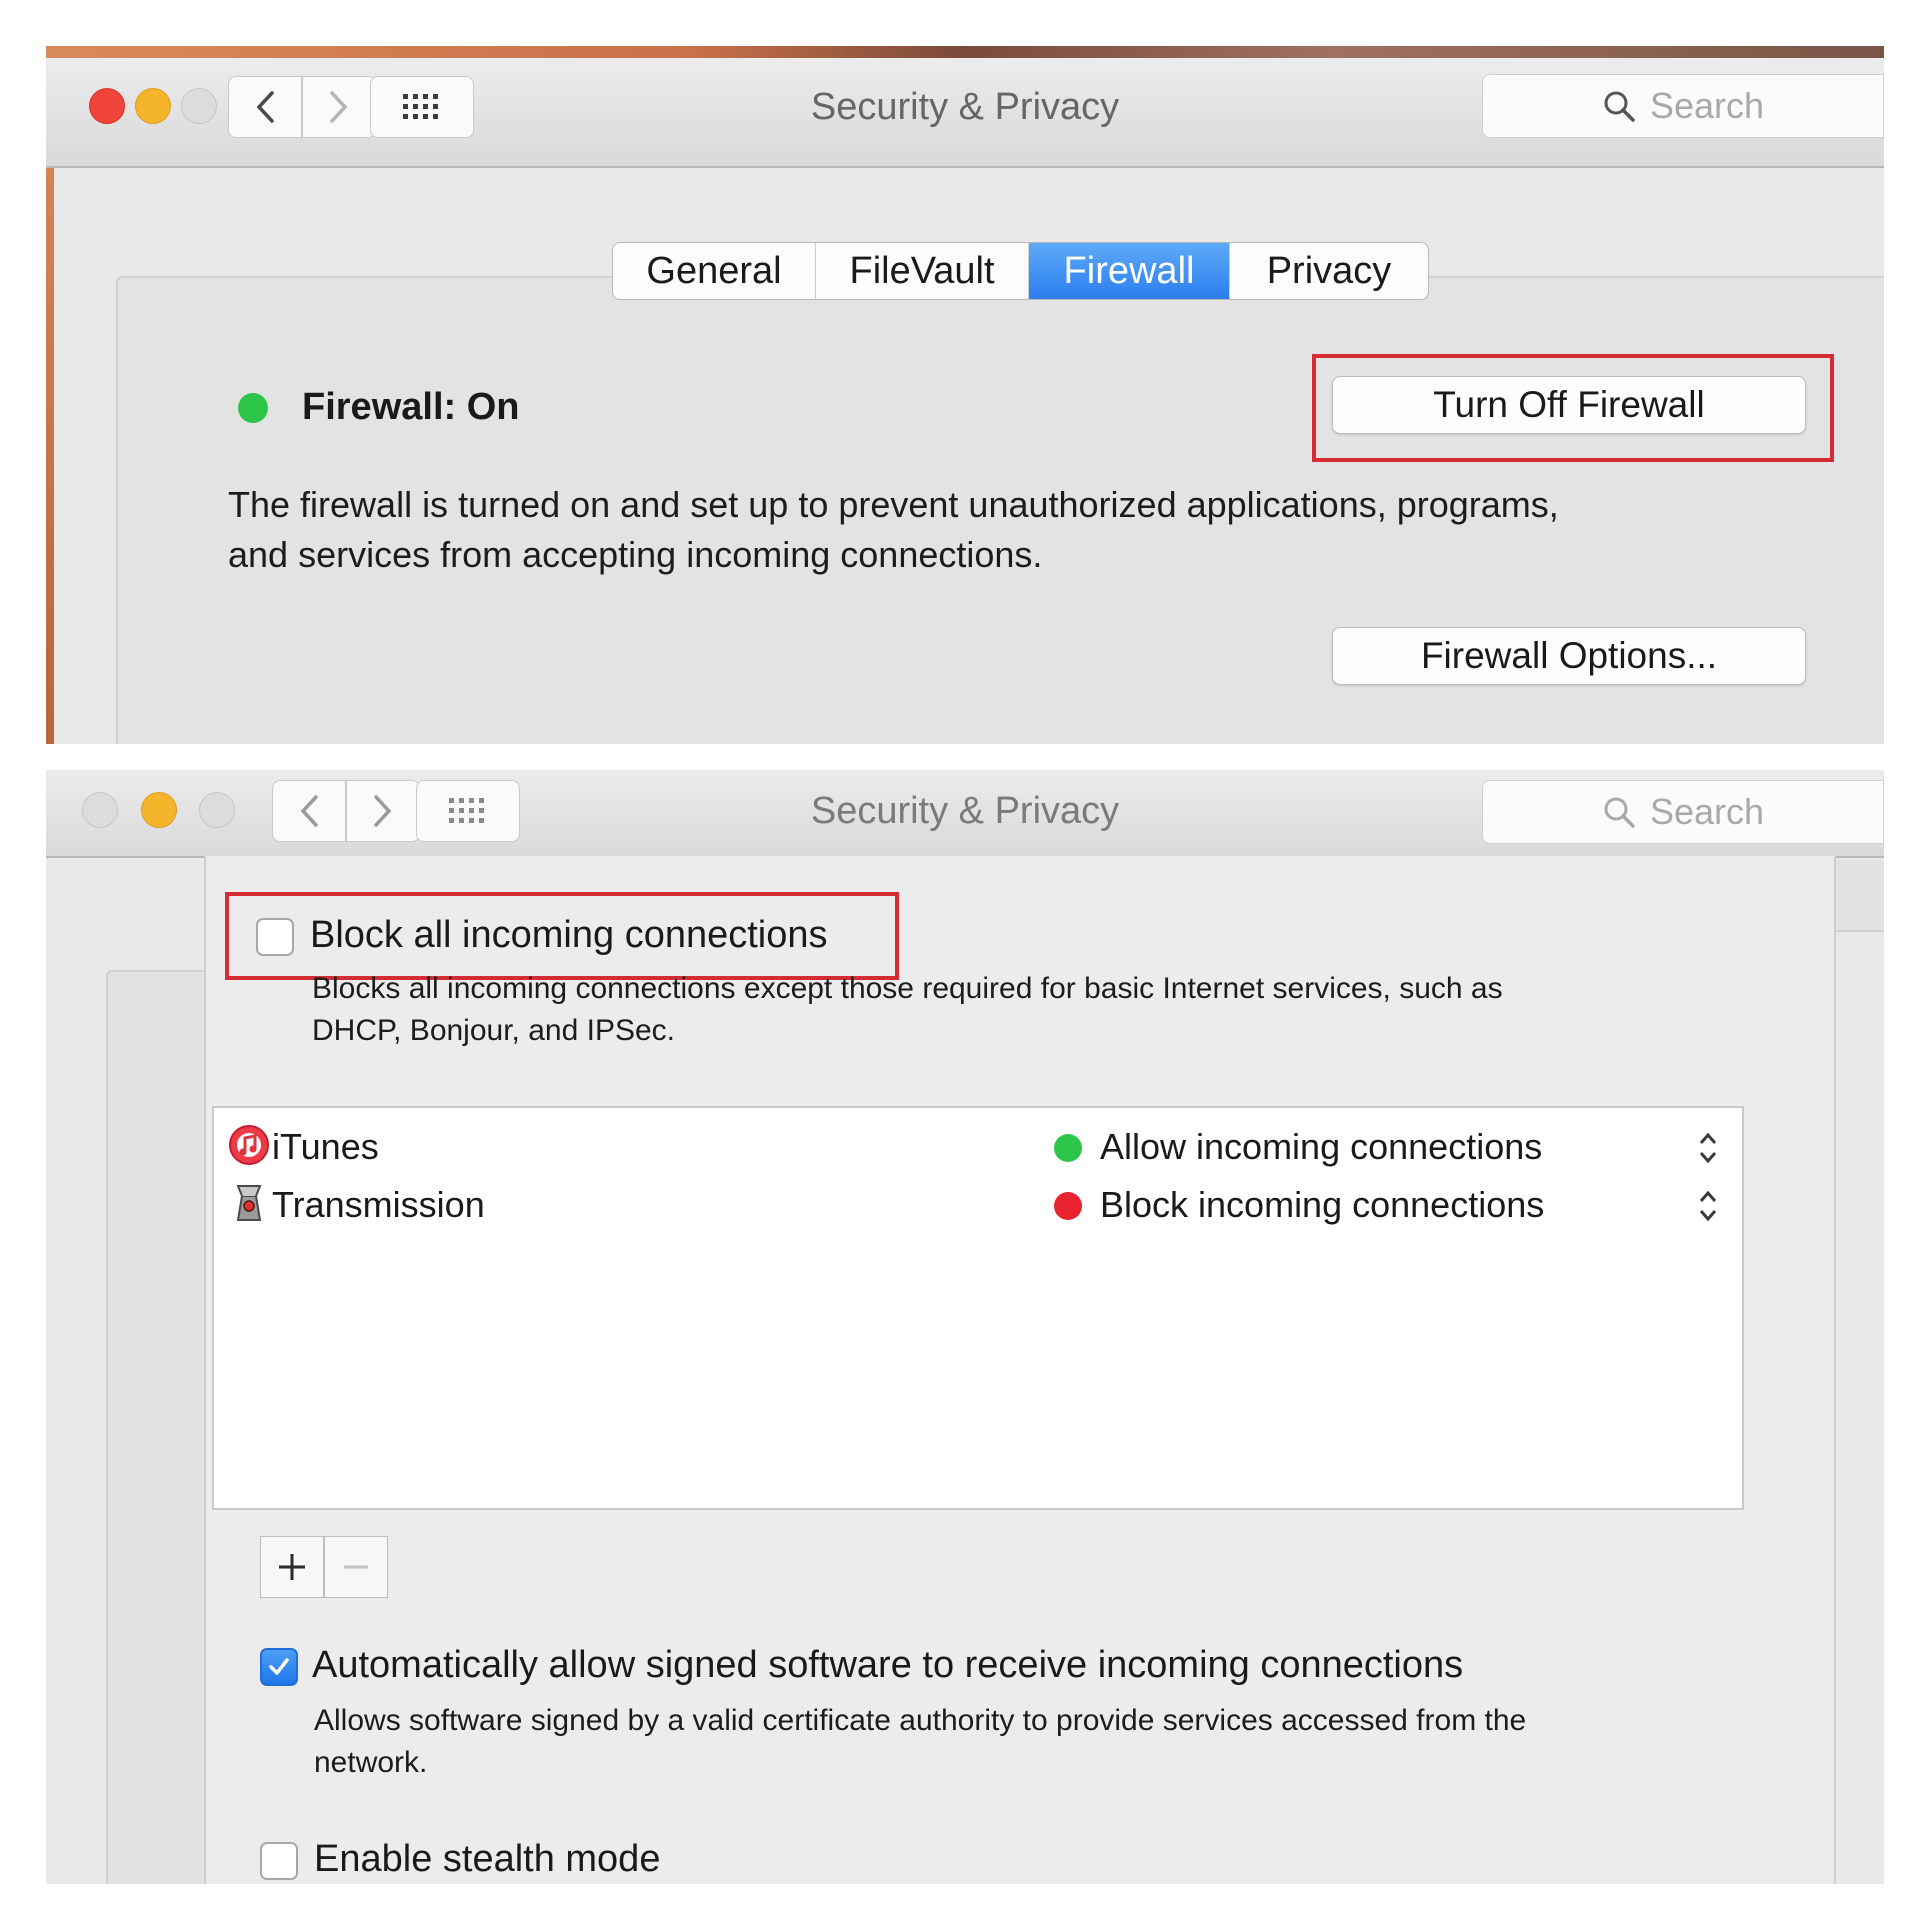  I want to click on minus-icon, so click(356, 1567).